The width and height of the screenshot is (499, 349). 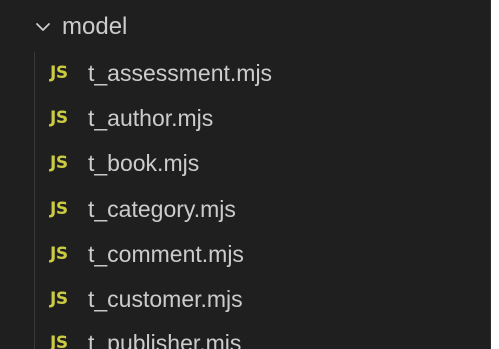 I want to click on file-item: JS t_customer.mjs, so click(x=245, y=299).